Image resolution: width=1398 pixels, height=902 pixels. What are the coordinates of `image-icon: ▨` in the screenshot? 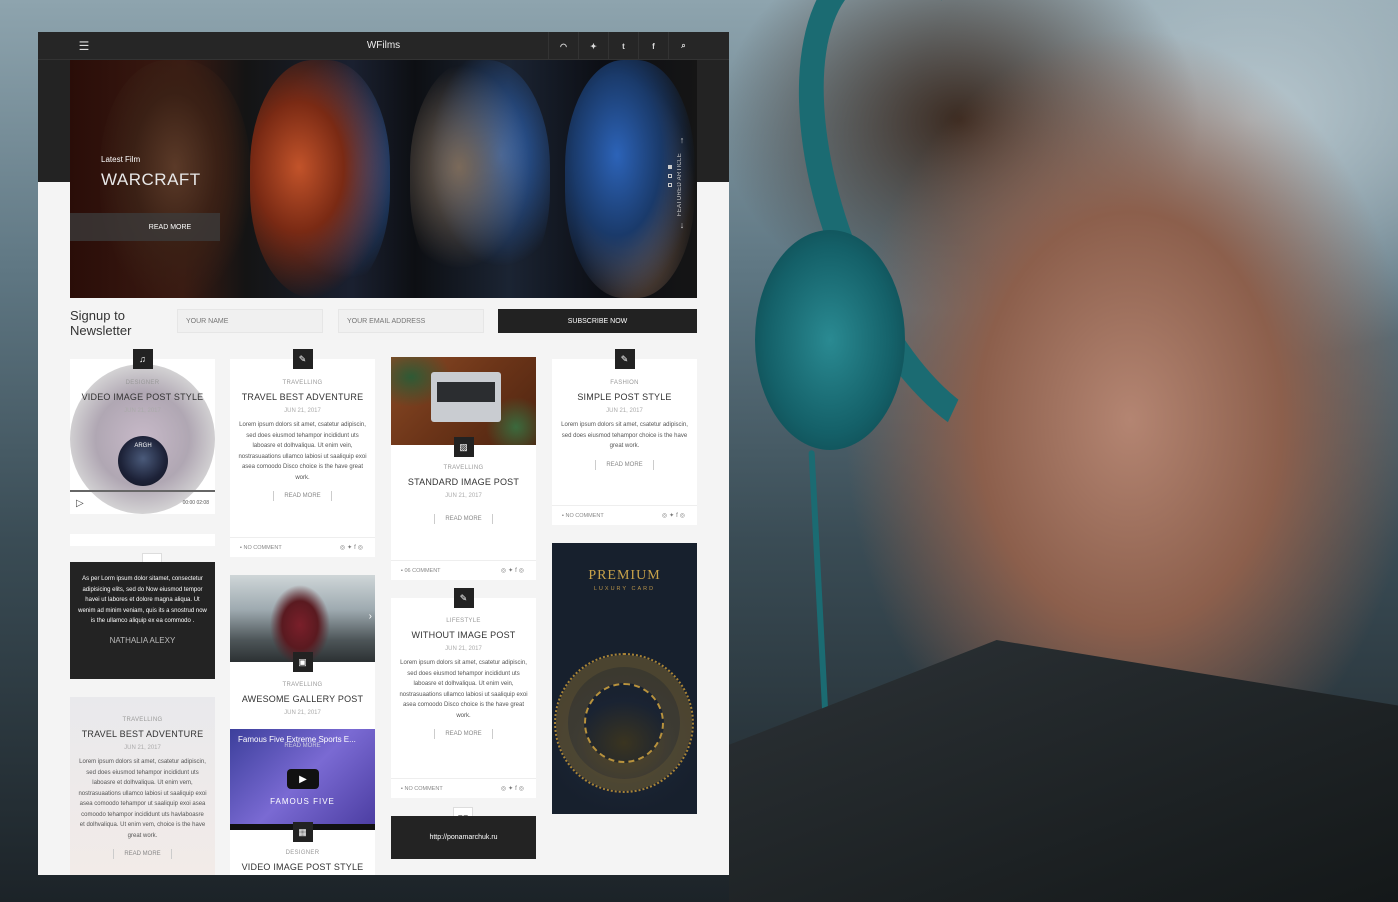 It's located at (463, 447).